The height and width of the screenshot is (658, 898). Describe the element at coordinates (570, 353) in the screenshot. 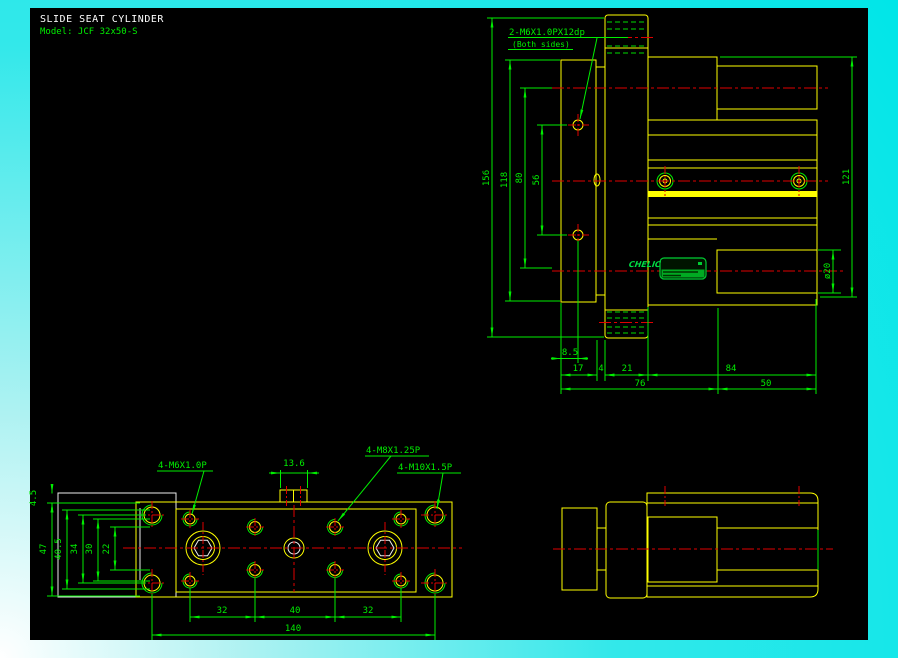

I see `dim-8-5: 8.5` at that location.